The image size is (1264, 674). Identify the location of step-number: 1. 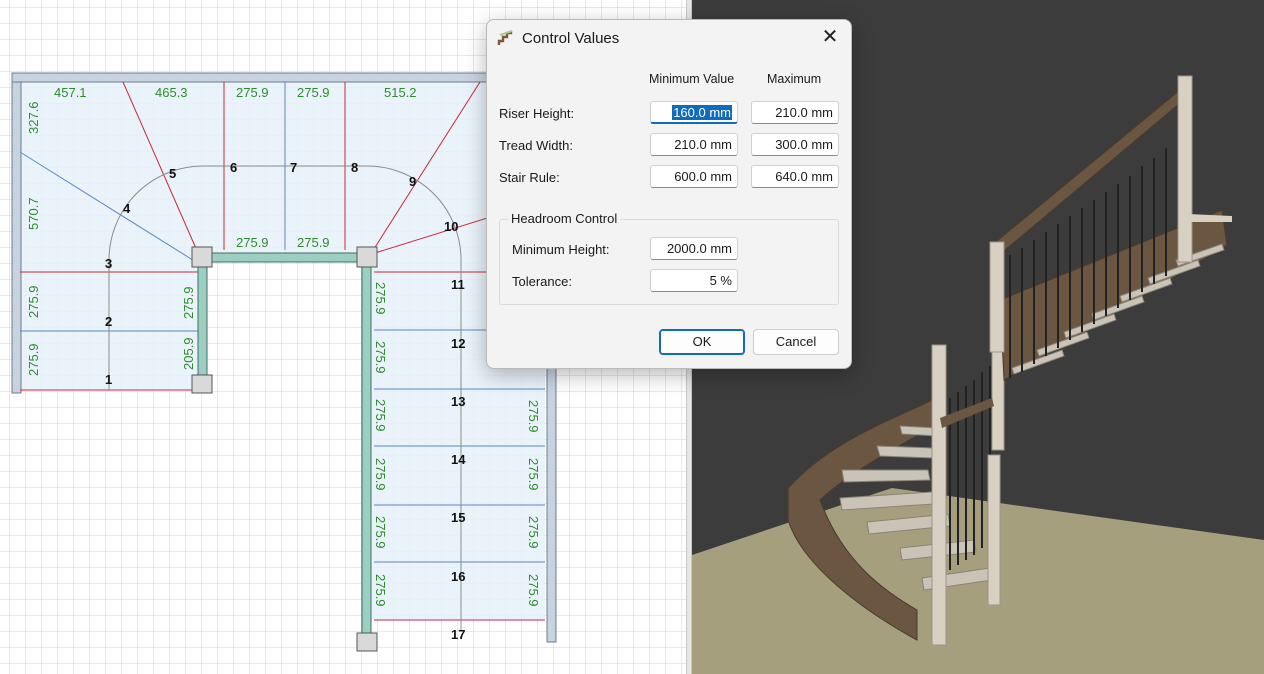
(108, 379).